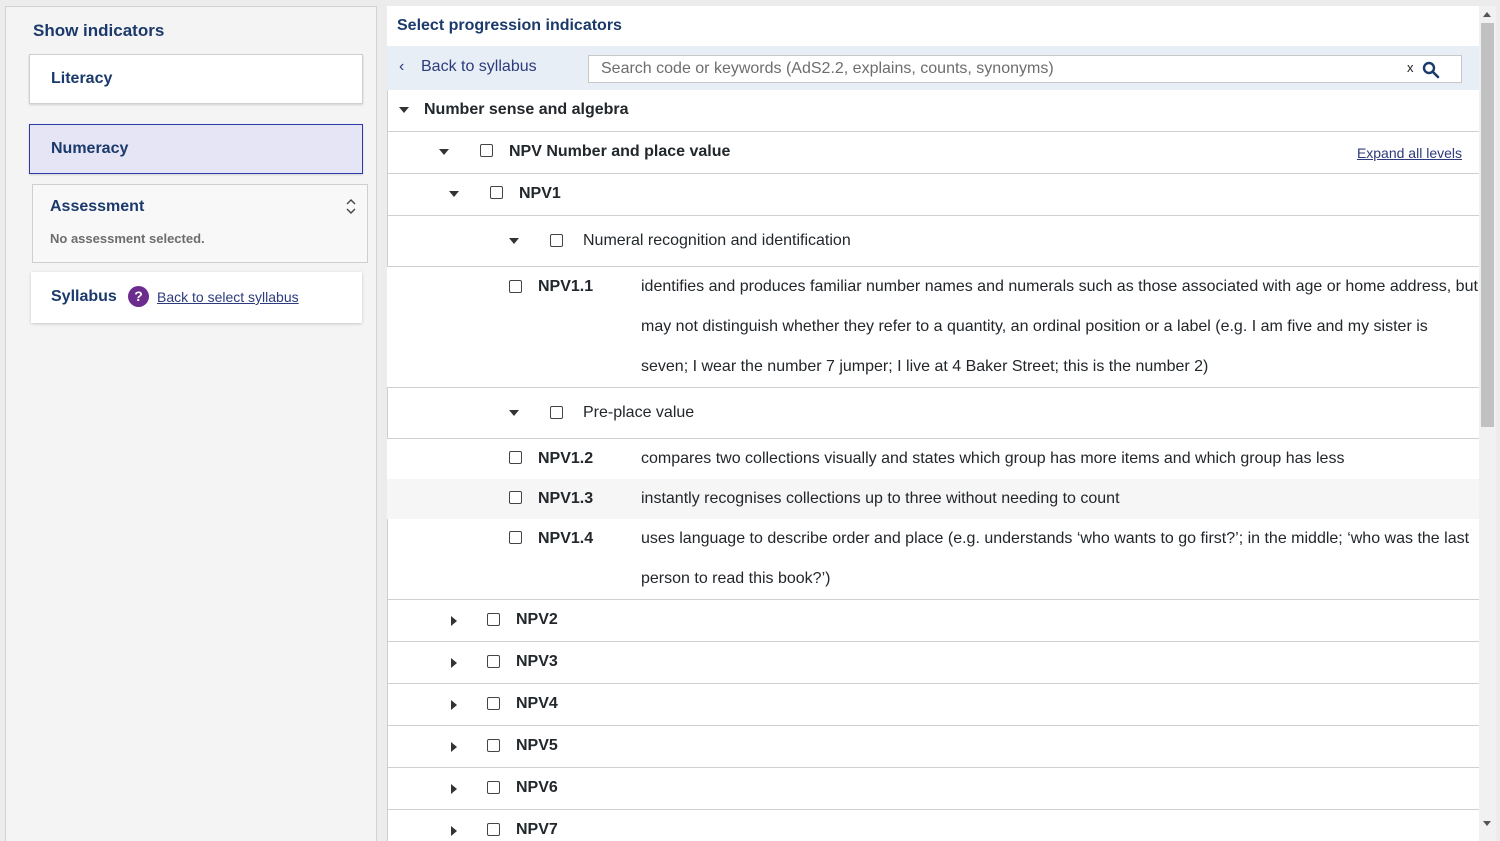  I want to click on search-icon, so click(1431, 70).